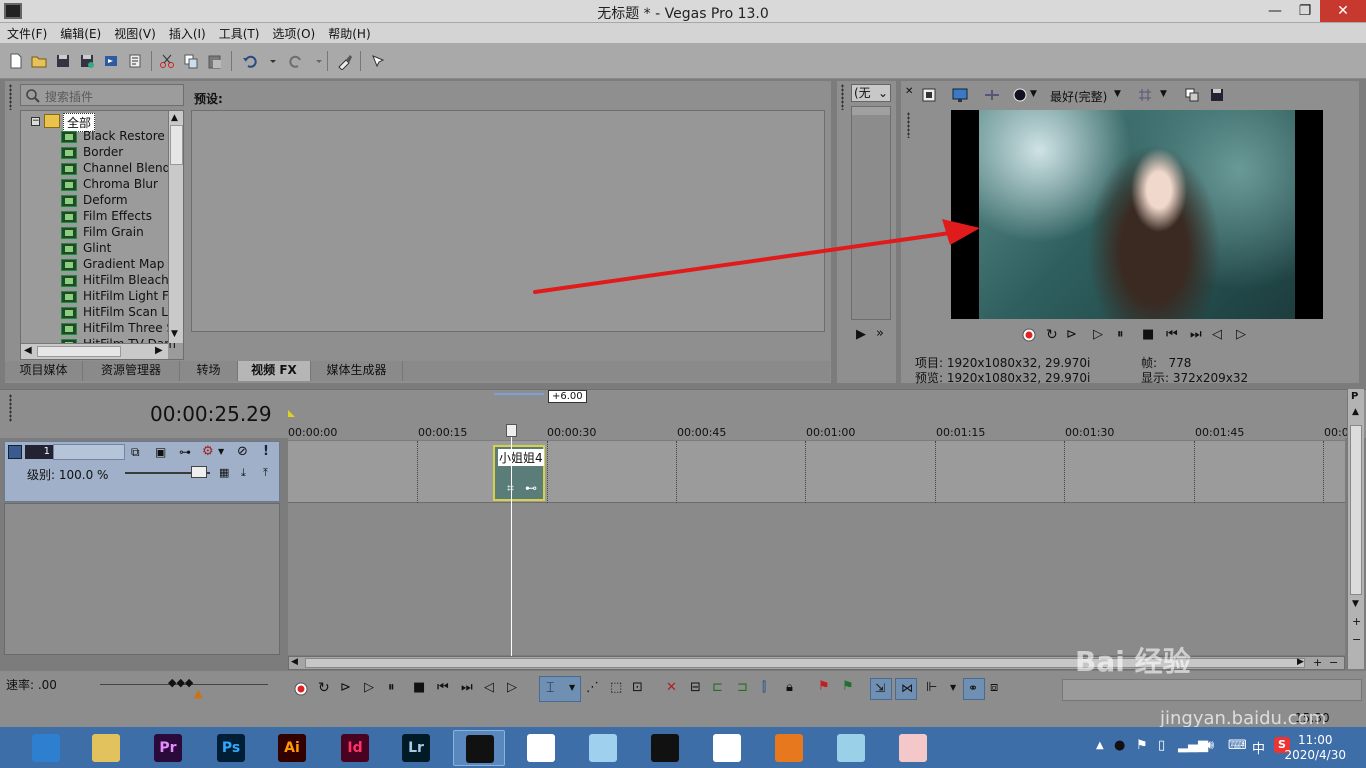 The image size is (1366, 768). I want to click on system-clock: 11:00 2020/4/30, so click(1315, 748).